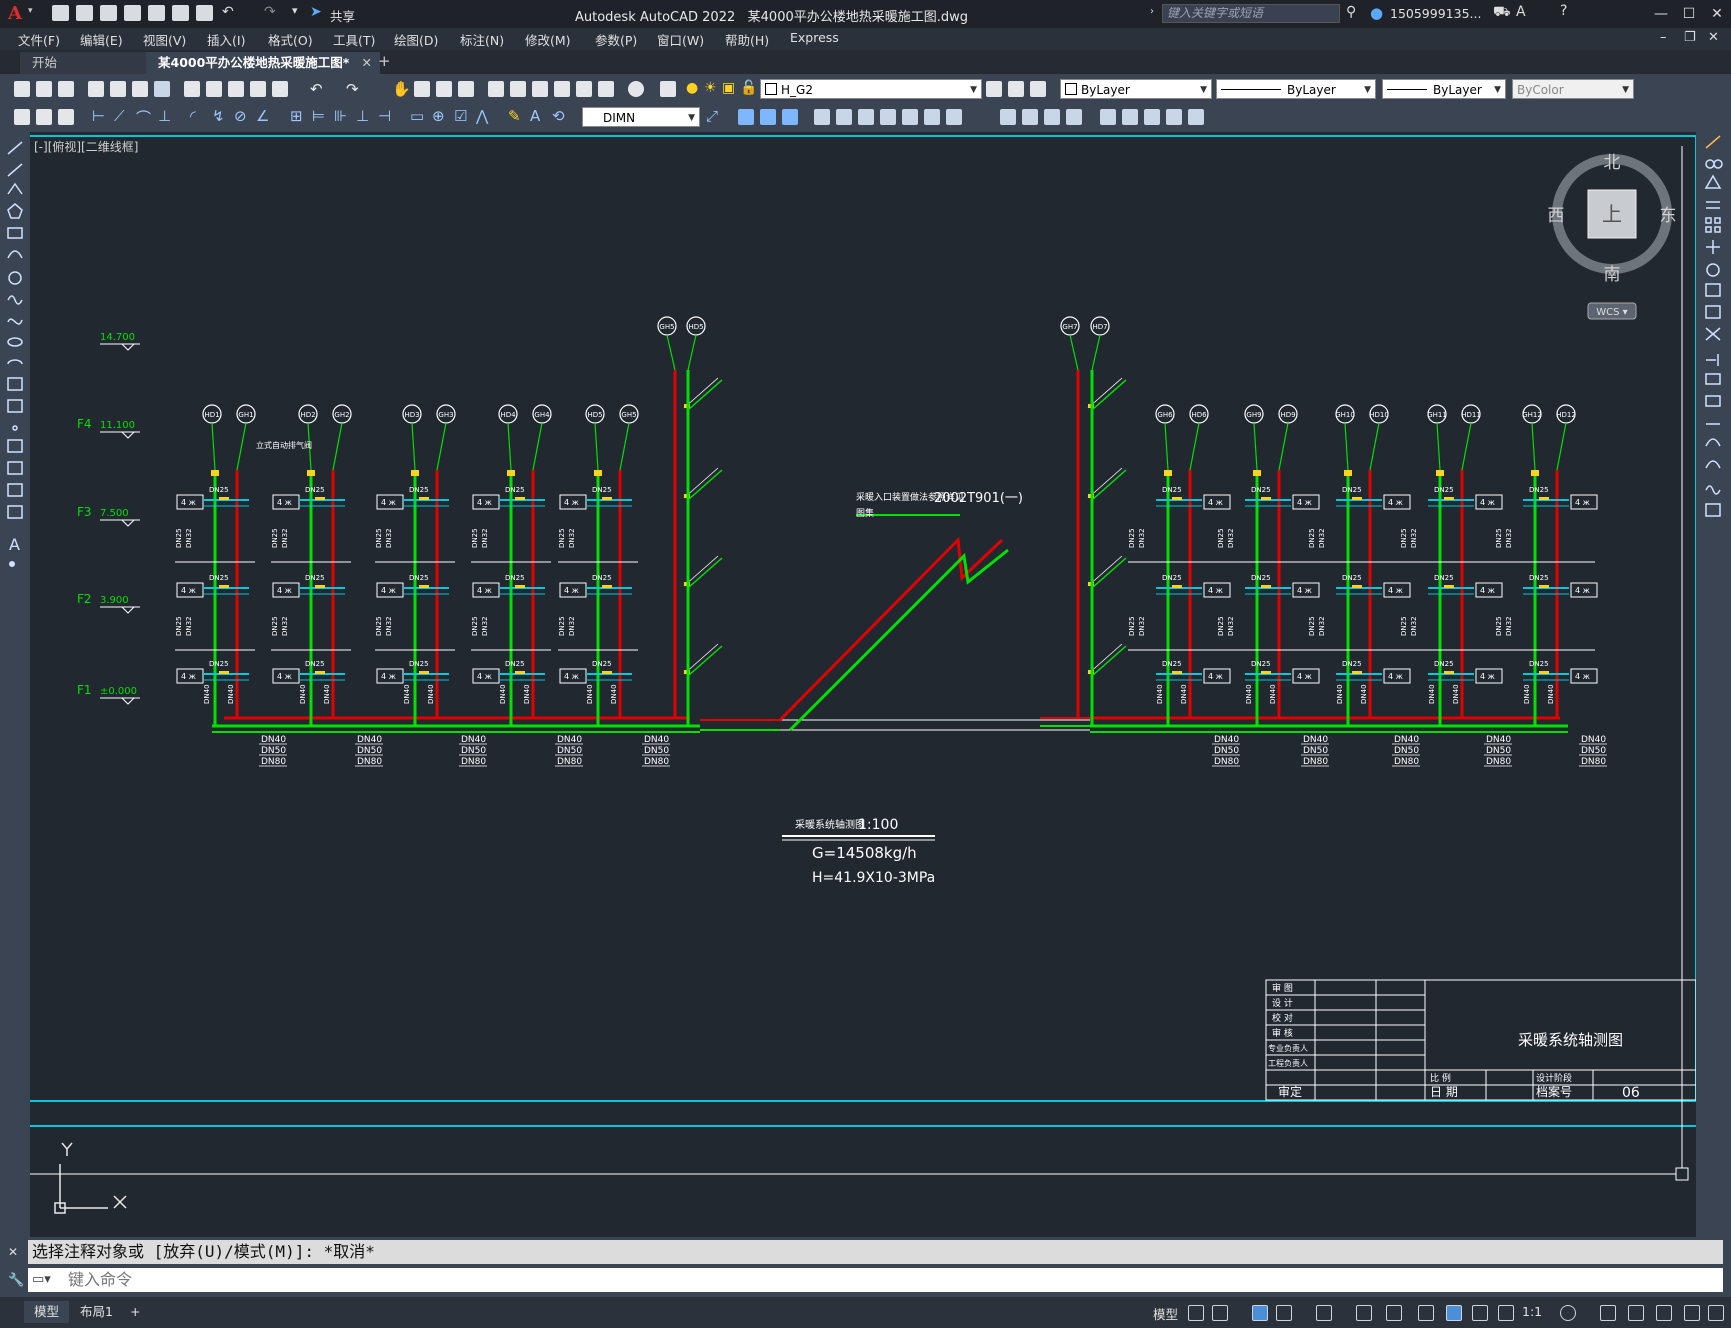 The image size is (1731, 1328). What do you see at coordinates (1324, 1313) in the screenshot?
I see `isodraft-icon` at bounding box center [1324, 1313].